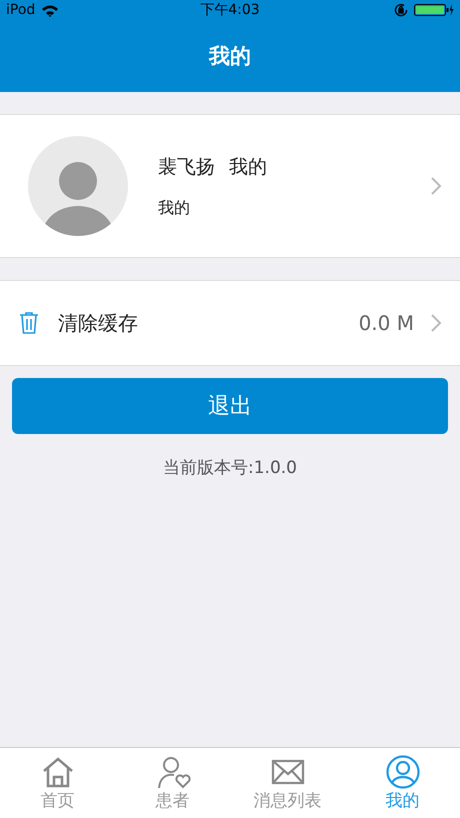 The height and width of the screenshot is (818, 460). What do you see at coordinates (248, 167) in the screenshot?
I see `user-role: 我的` at bounding box center [248, 167].